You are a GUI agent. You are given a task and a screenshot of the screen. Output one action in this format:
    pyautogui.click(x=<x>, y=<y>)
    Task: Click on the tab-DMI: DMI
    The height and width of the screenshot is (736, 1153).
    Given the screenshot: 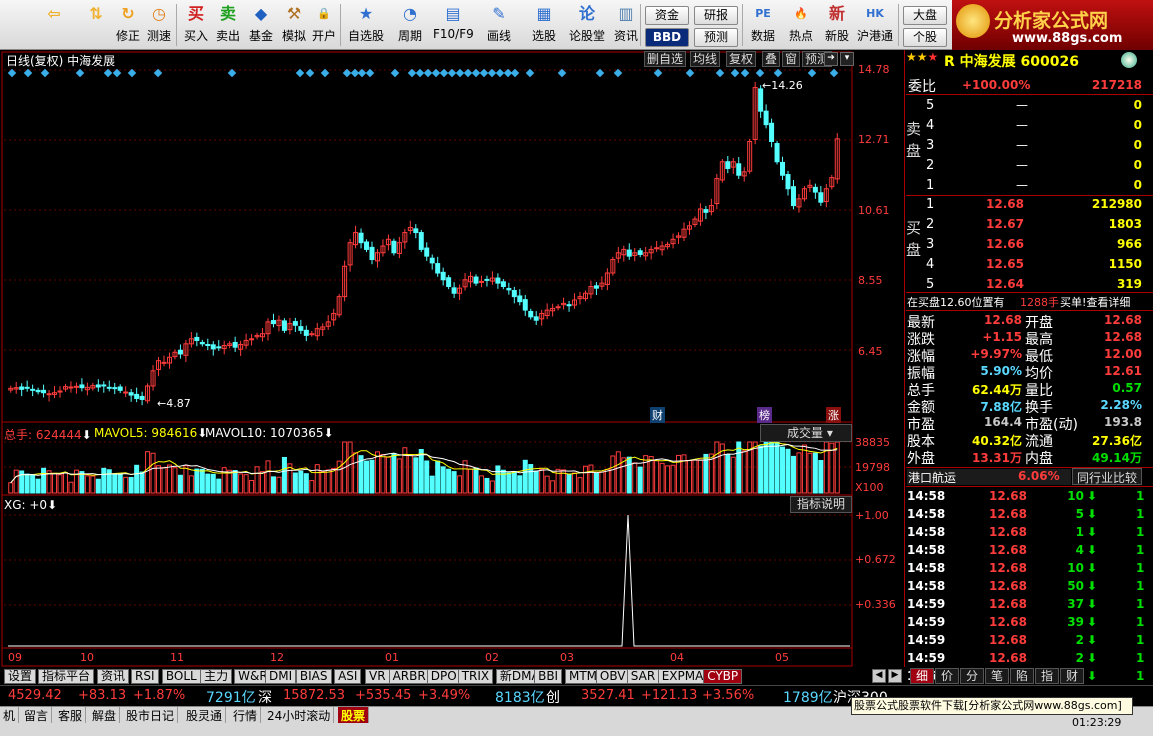 What is the action you would take?
    pyautogui.click(x=281, y=676)
    